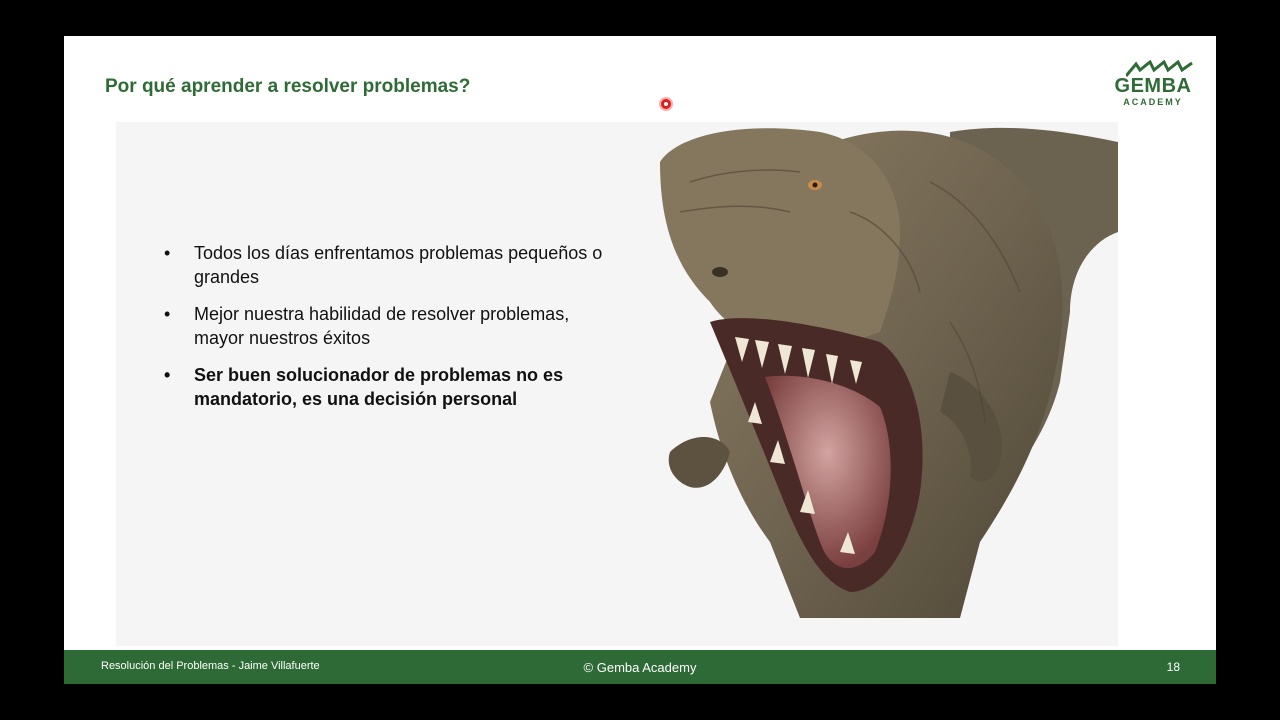 This screenshot has width=1280, height=720. I want to click on laser-pointer-icon, so click(666, 104).